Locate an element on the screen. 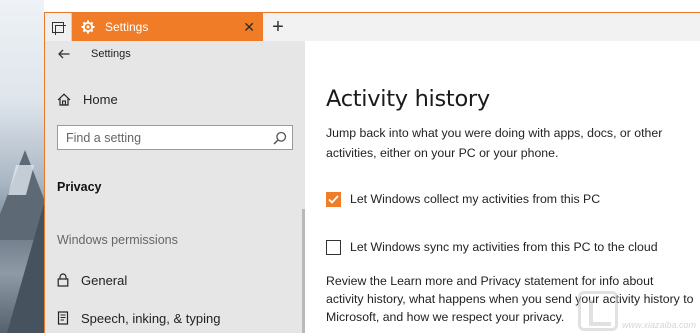 Image resolution: width=700 pixels, height=333 pixels. sidebar-item-label: Speech, inking, & typing is located at coordinates (151, 318).